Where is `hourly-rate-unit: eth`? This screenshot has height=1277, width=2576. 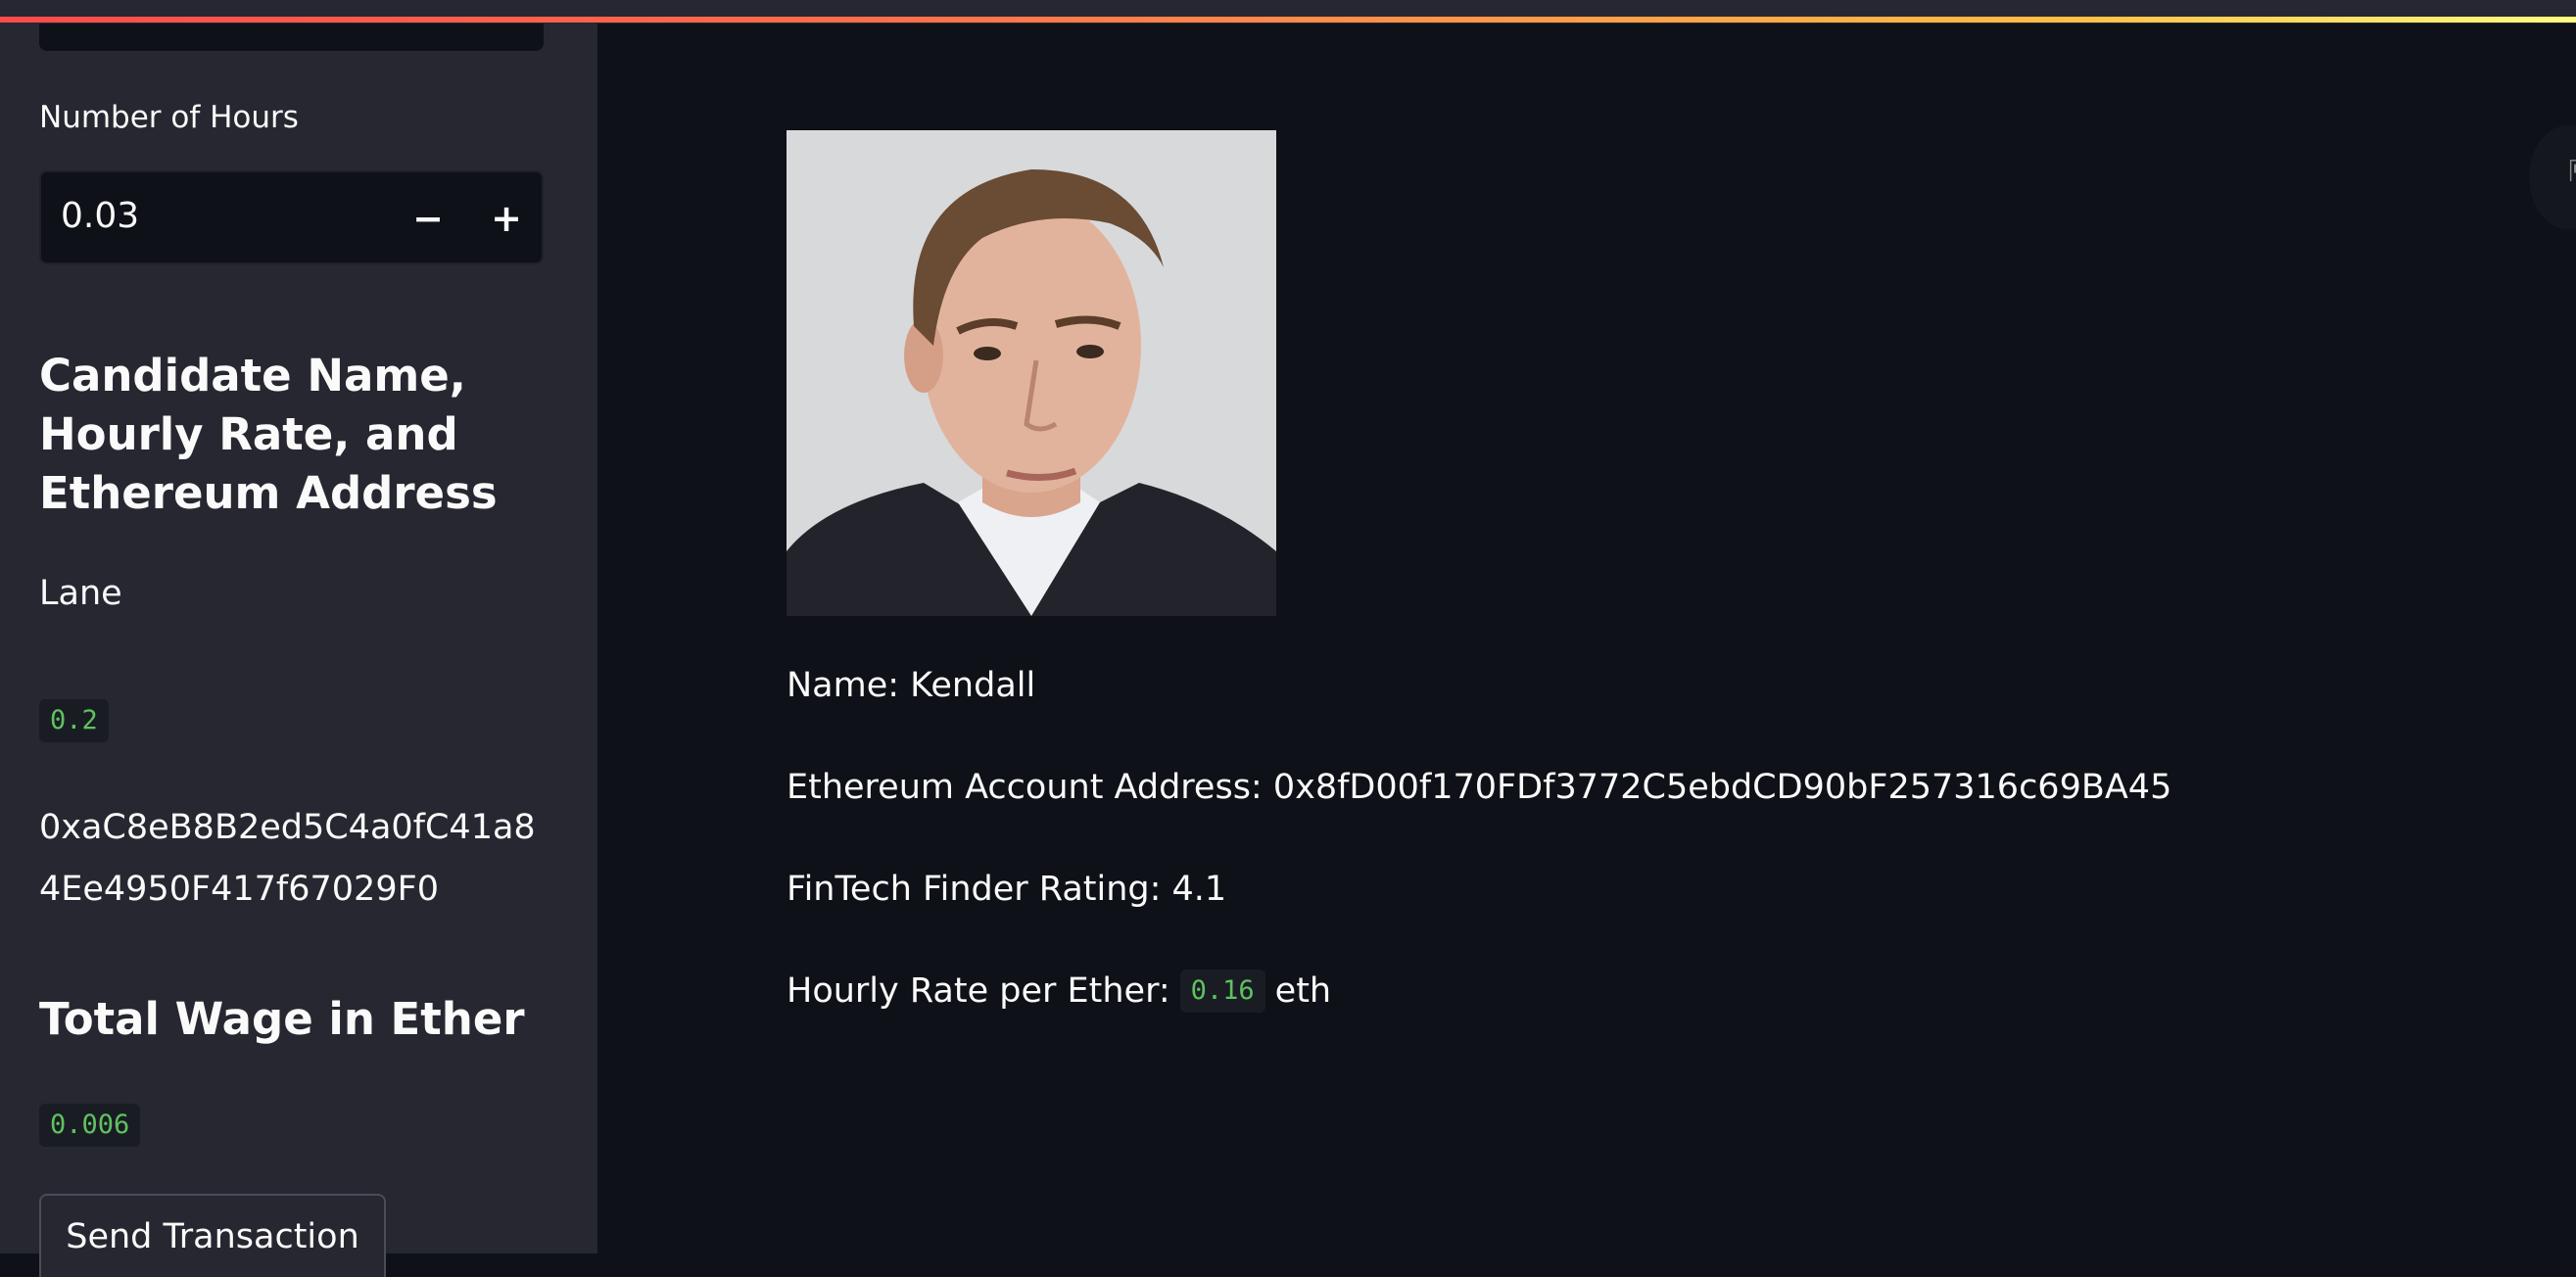 hourly-rate-unit: eth is located at coordinates (1303, 991).